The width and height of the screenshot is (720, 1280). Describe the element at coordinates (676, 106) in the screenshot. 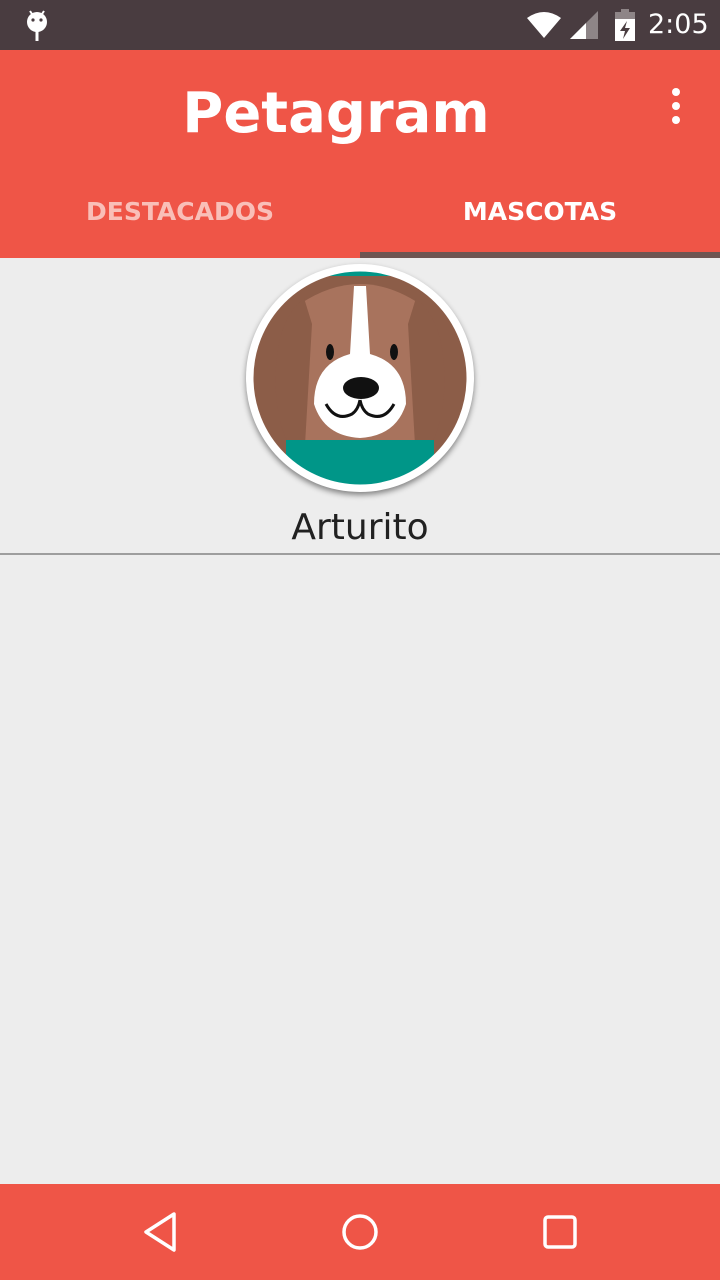

I see `overflow-menu-icon` at that location.